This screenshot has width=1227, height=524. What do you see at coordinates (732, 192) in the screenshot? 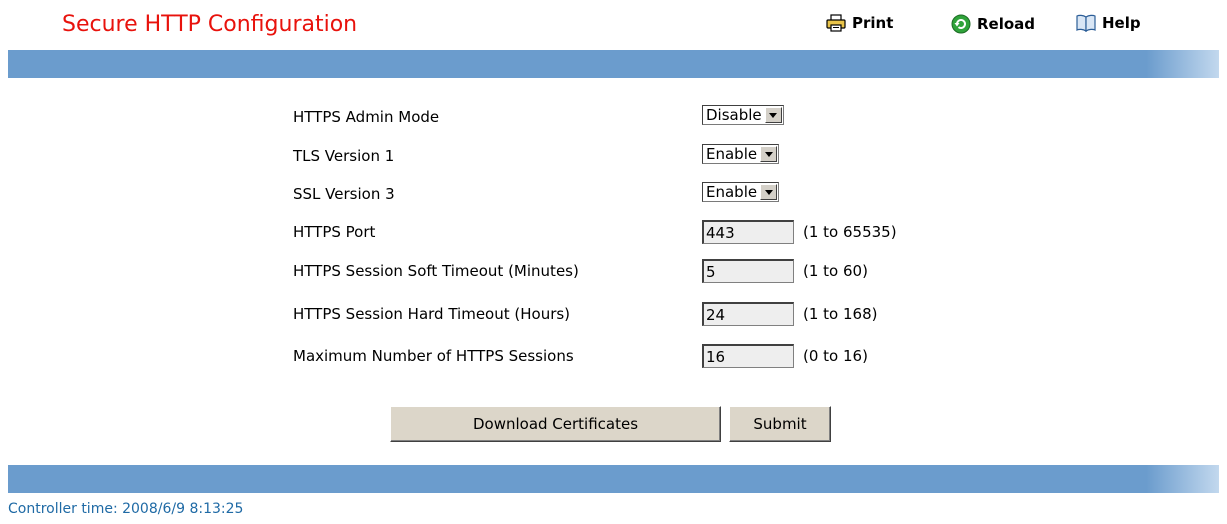
I see `ssl-version-value: Enable` at bounding box center [732, 192].